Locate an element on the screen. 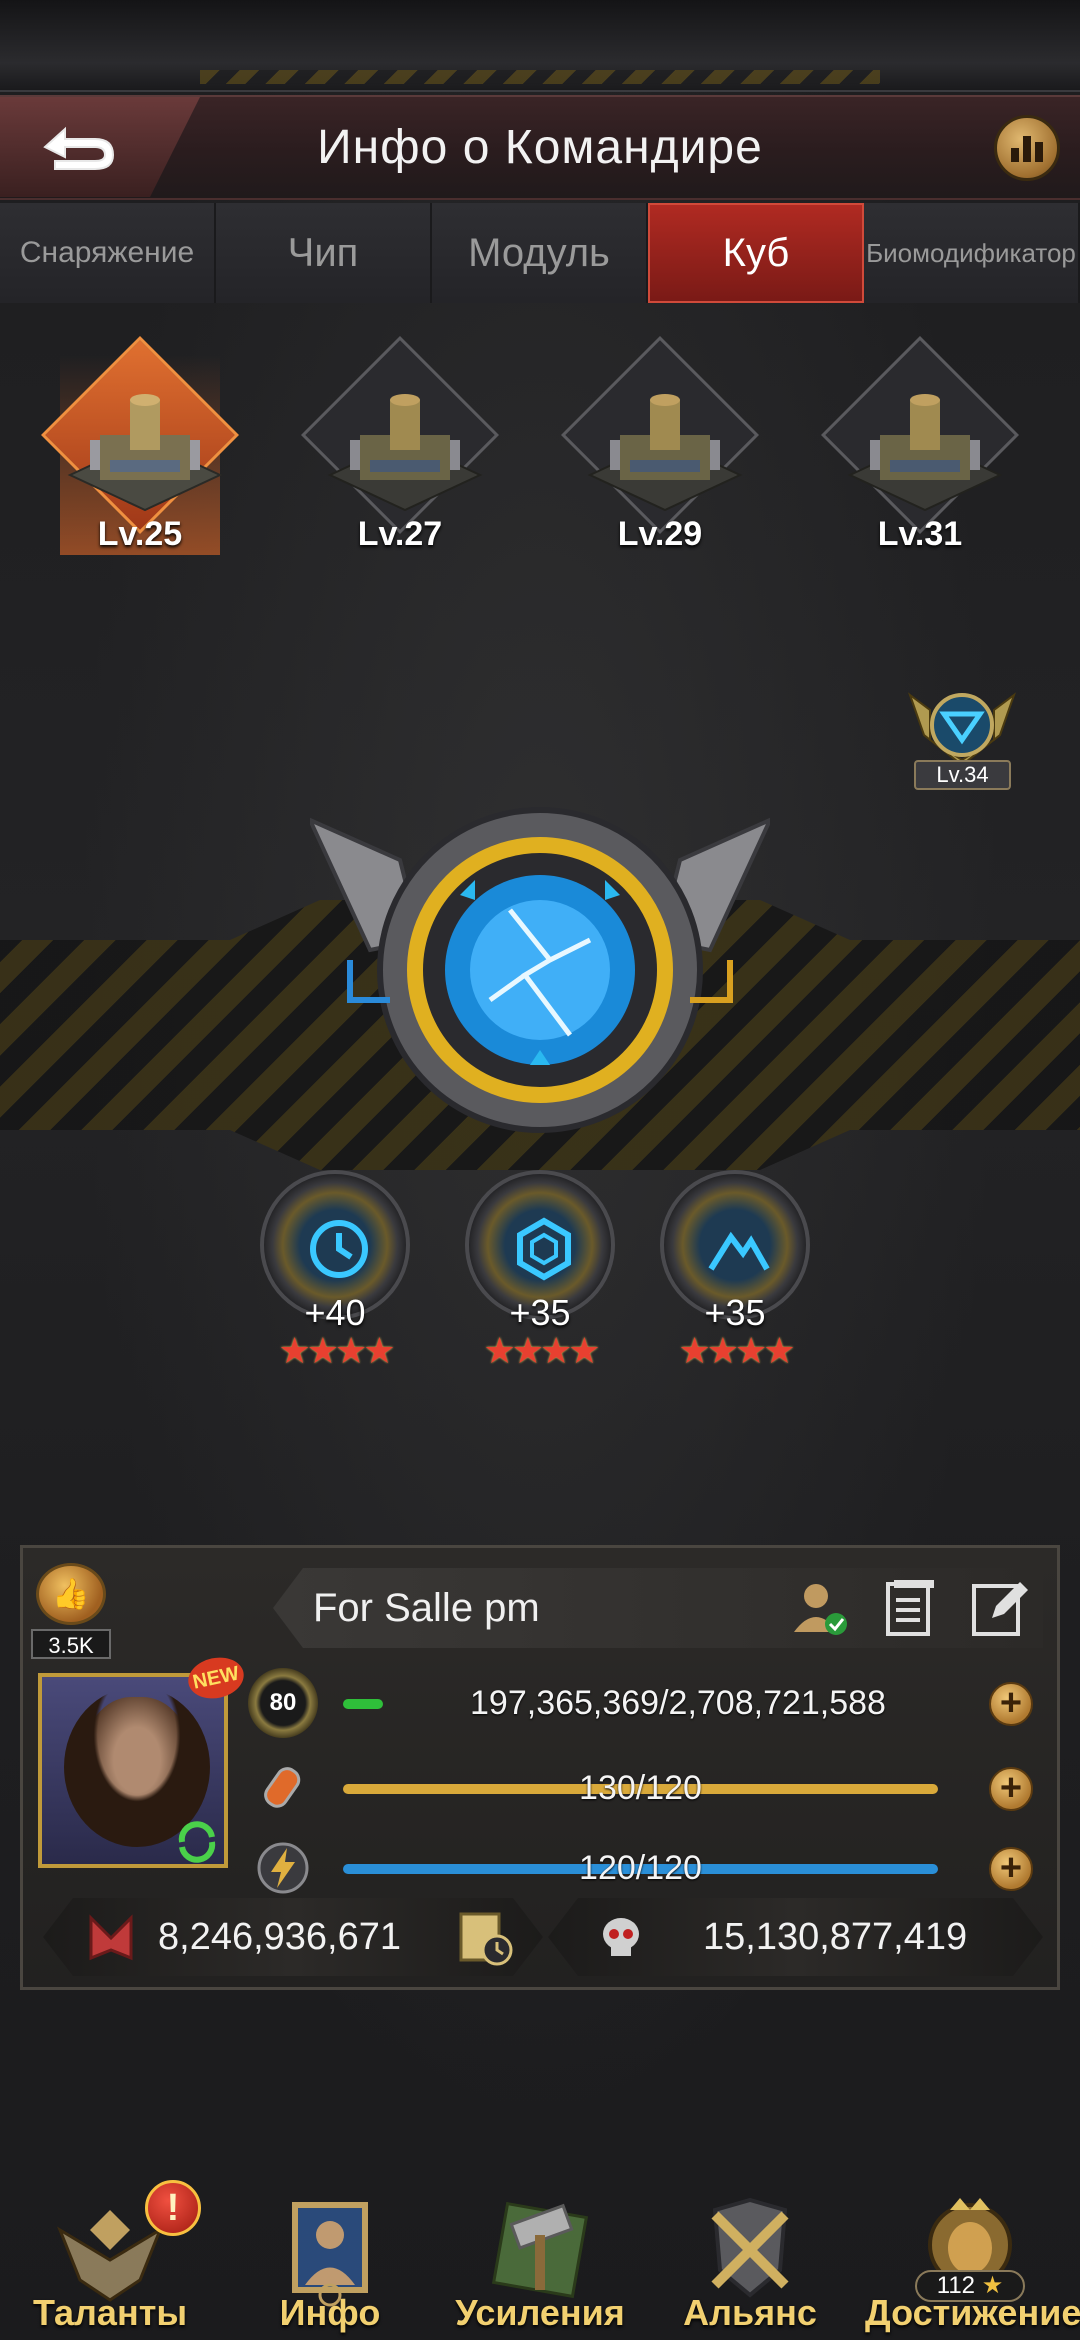  alert-badge: ! is located at coordinates (173, 2208).